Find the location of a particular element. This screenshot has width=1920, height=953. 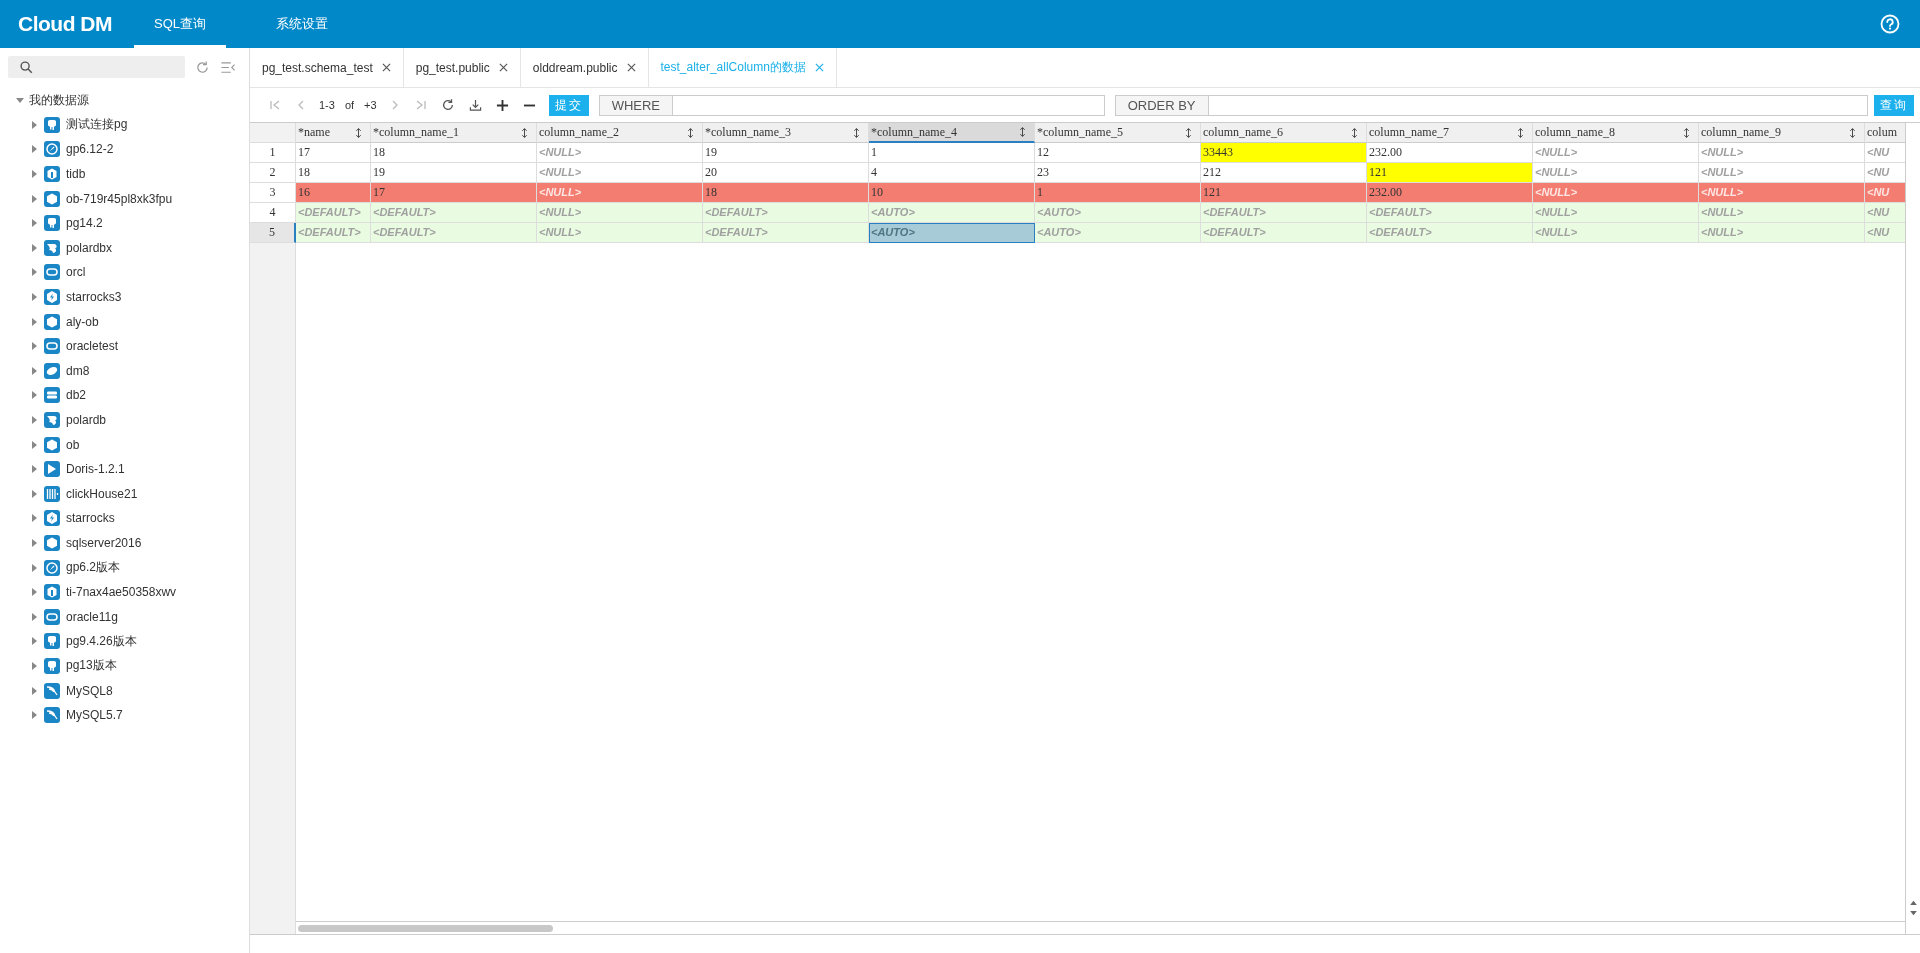

column-header: *column_name_4 is located at coordinates (952, 133).